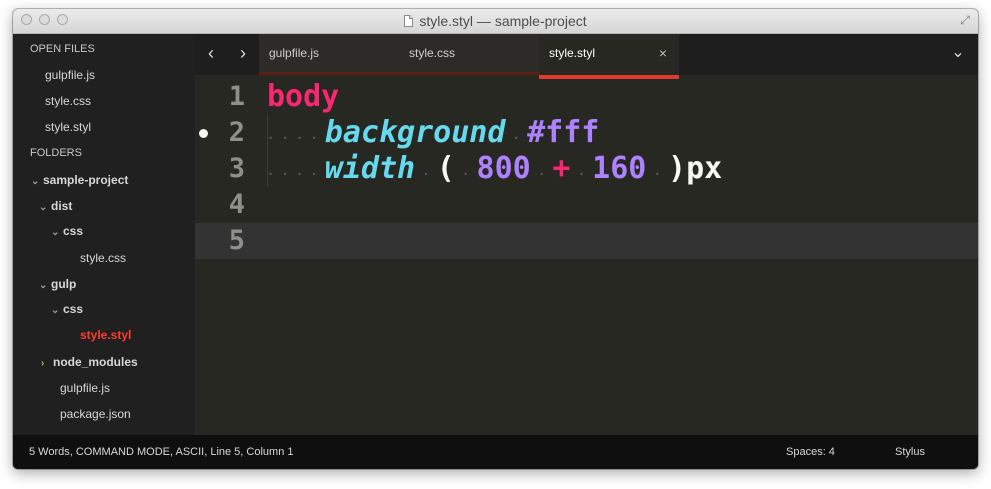  Describe the element at coordinates (236, 96) in the screenshot. I see `line-number: 1` at that location.